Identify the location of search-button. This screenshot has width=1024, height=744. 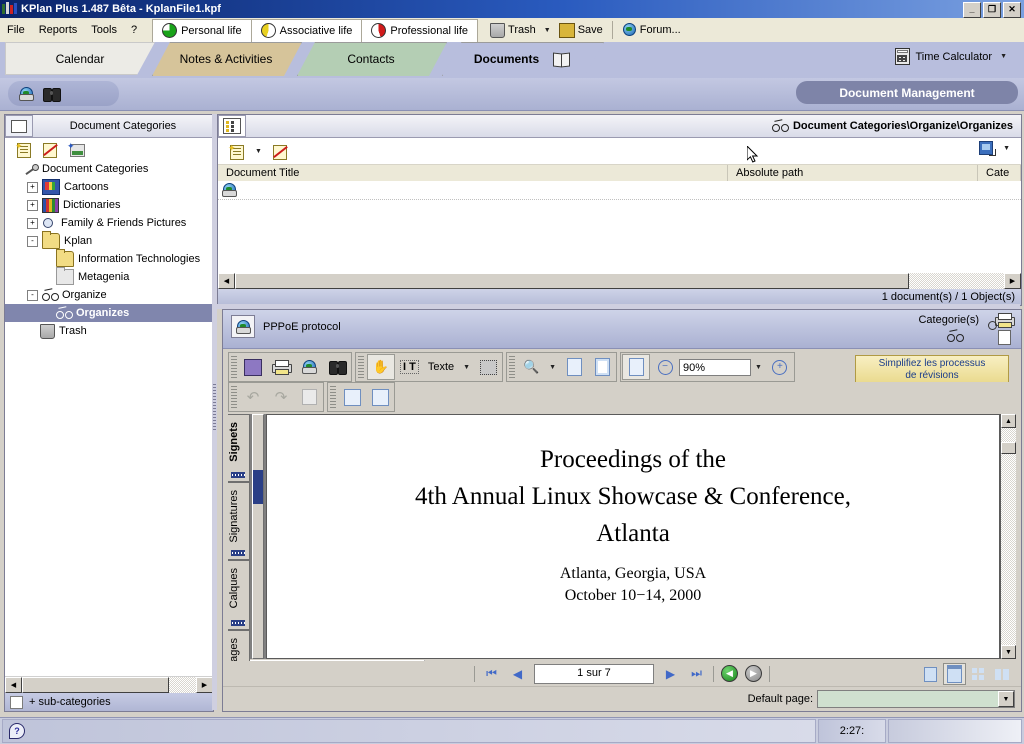
(337, 367).